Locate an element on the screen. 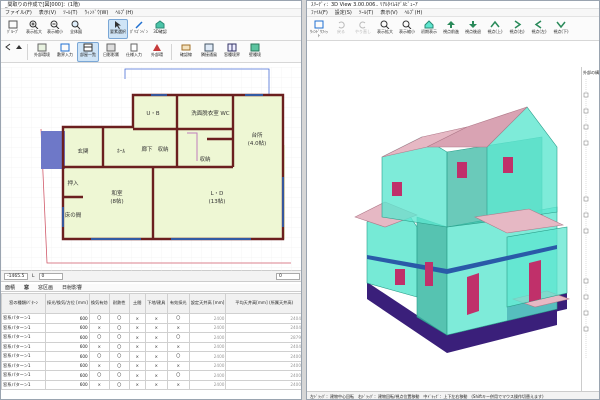  table-cell: 〇 is located at coordinates (119, 318).